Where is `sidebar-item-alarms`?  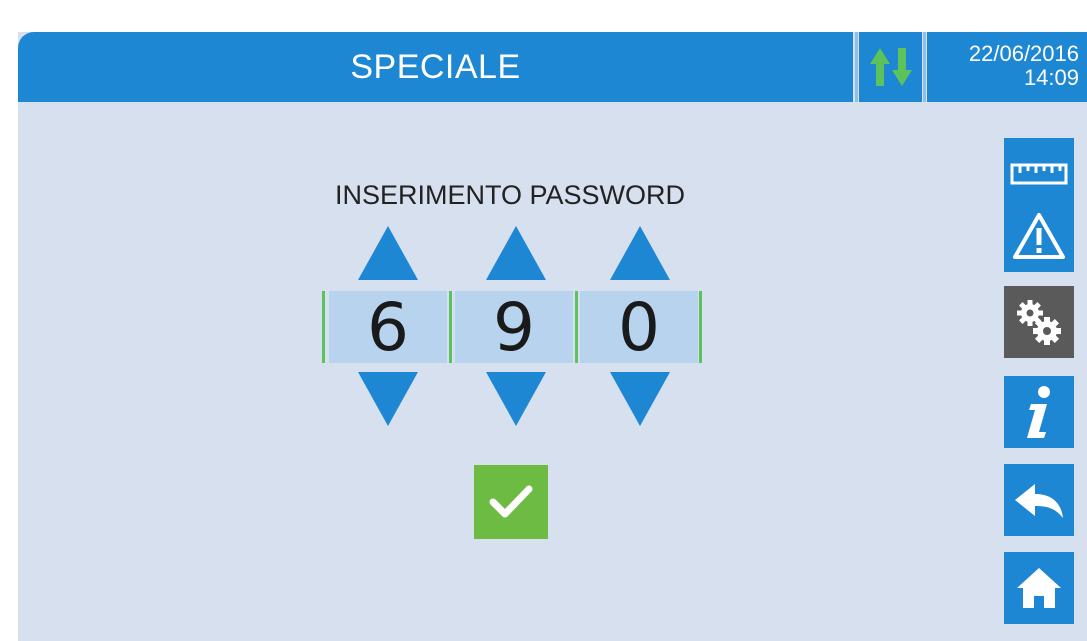
sidebar-item-alarms is located at coordinates (1039, 236).